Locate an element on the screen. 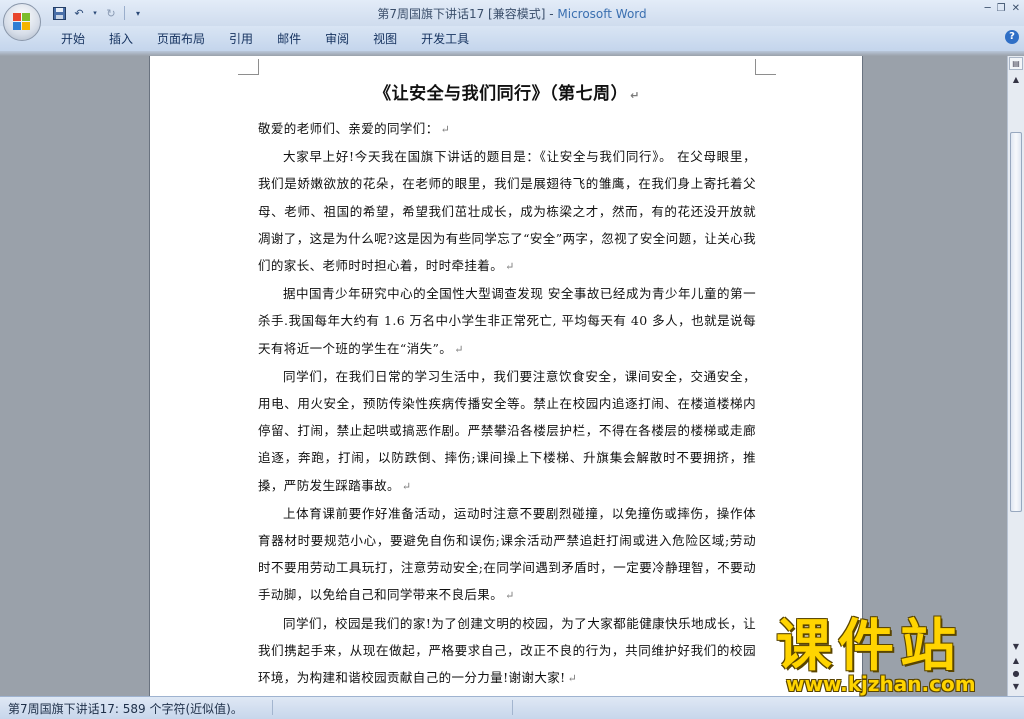  office-button is located at coordinates (22, 22).